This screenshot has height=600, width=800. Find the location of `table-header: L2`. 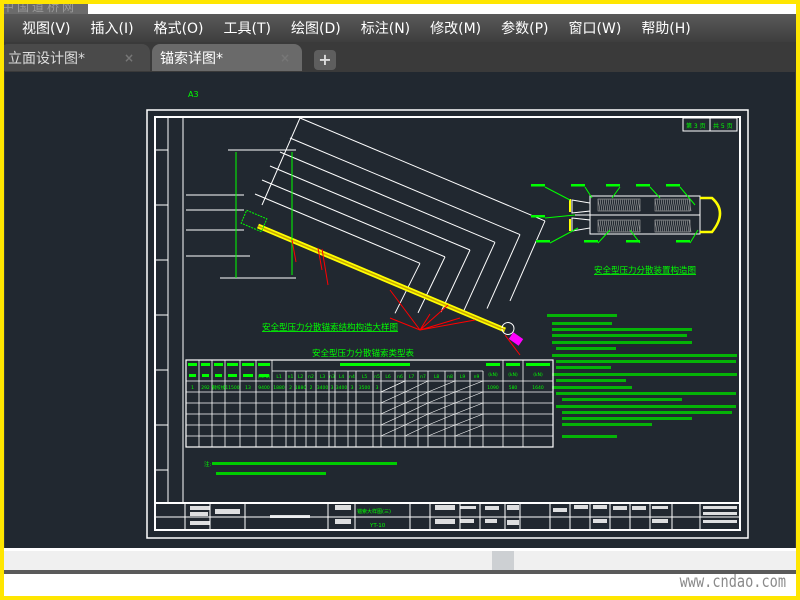

table-header: L2 is located at coordinates (301, 377).